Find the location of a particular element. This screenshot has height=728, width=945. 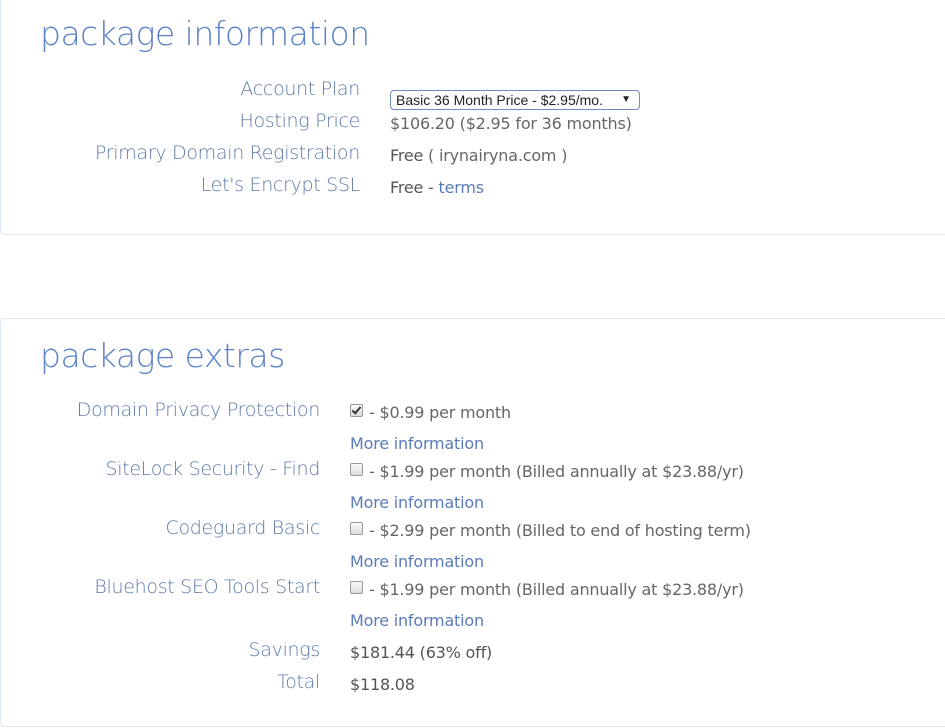

domain-privacy-price: - $0.99 per month is located at coordinates (440, 412).